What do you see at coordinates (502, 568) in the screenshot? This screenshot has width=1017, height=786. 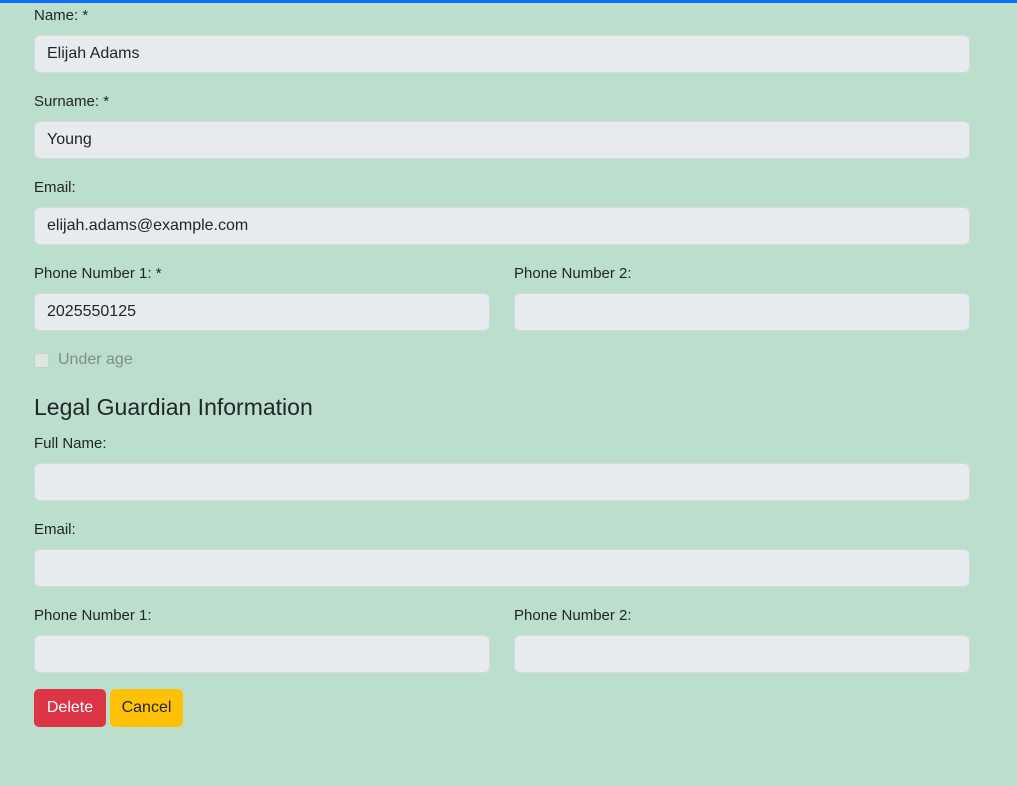 I see `guardian-email-input` at bounding box center [502, 568].